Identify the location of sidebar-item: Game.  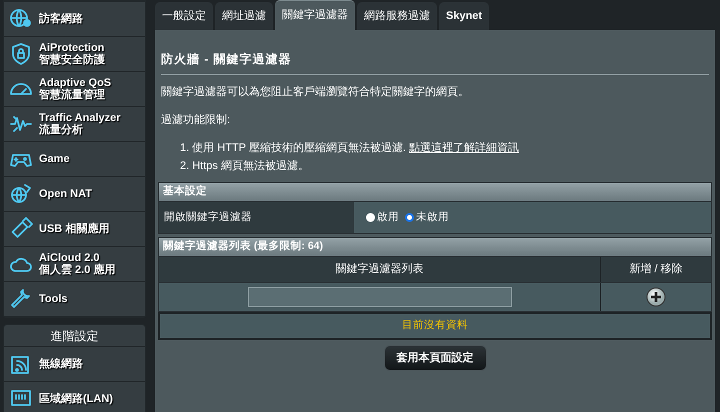
(74, 159).